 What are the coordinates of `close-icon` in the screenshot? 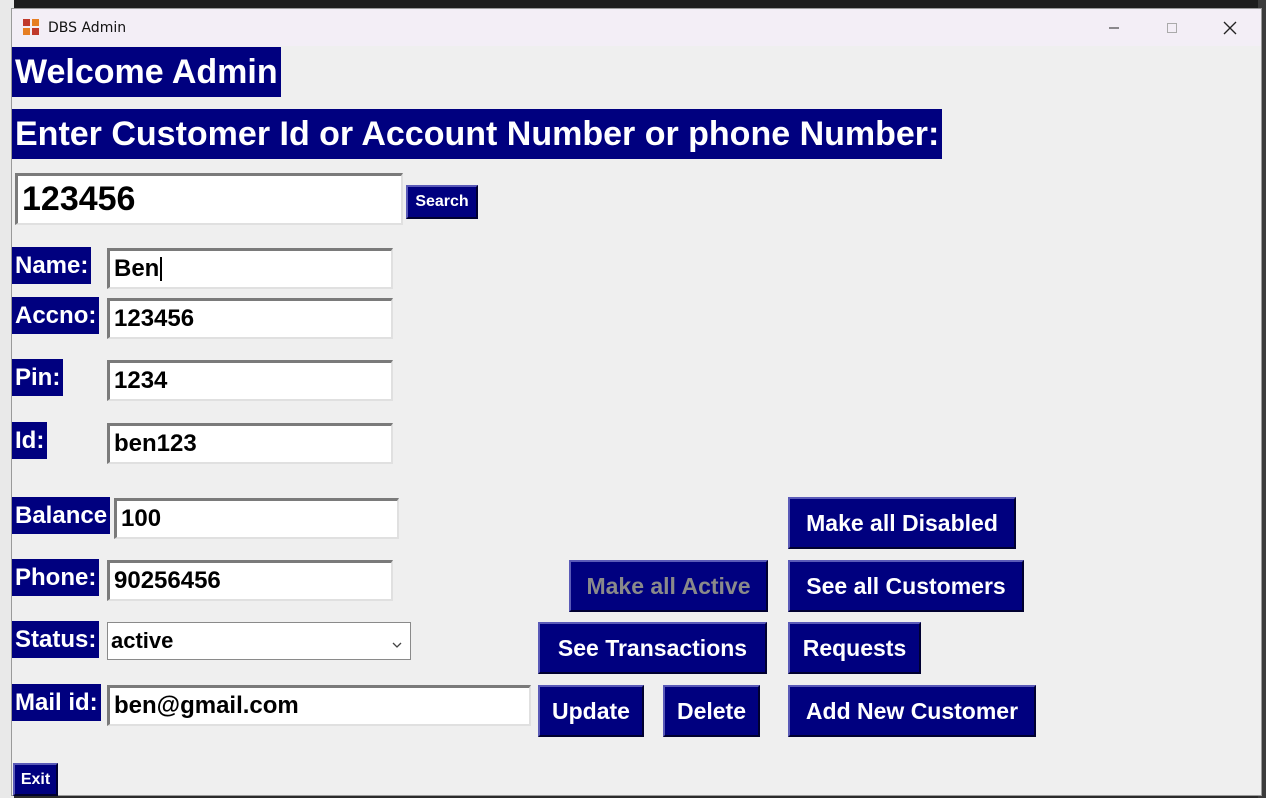 It's located at (1230, 27).